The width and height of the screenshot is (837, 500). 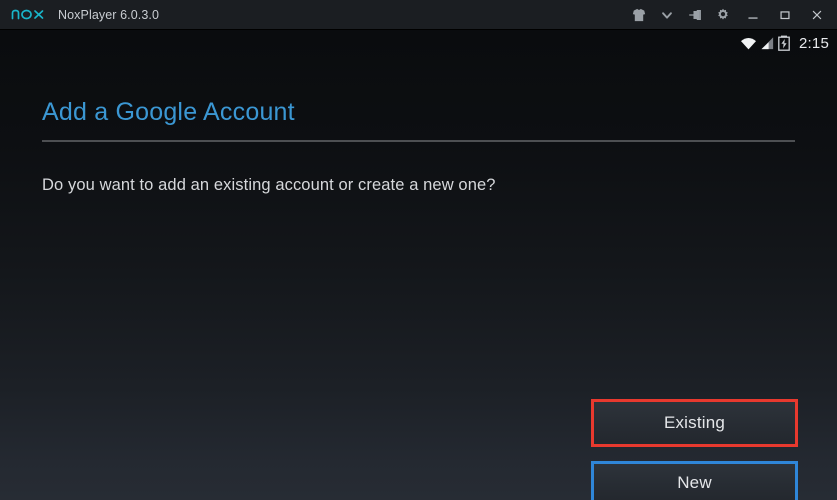 I want to click on window-title: NoxPlayer 6.0.3.0, so click(x=109, y=14).